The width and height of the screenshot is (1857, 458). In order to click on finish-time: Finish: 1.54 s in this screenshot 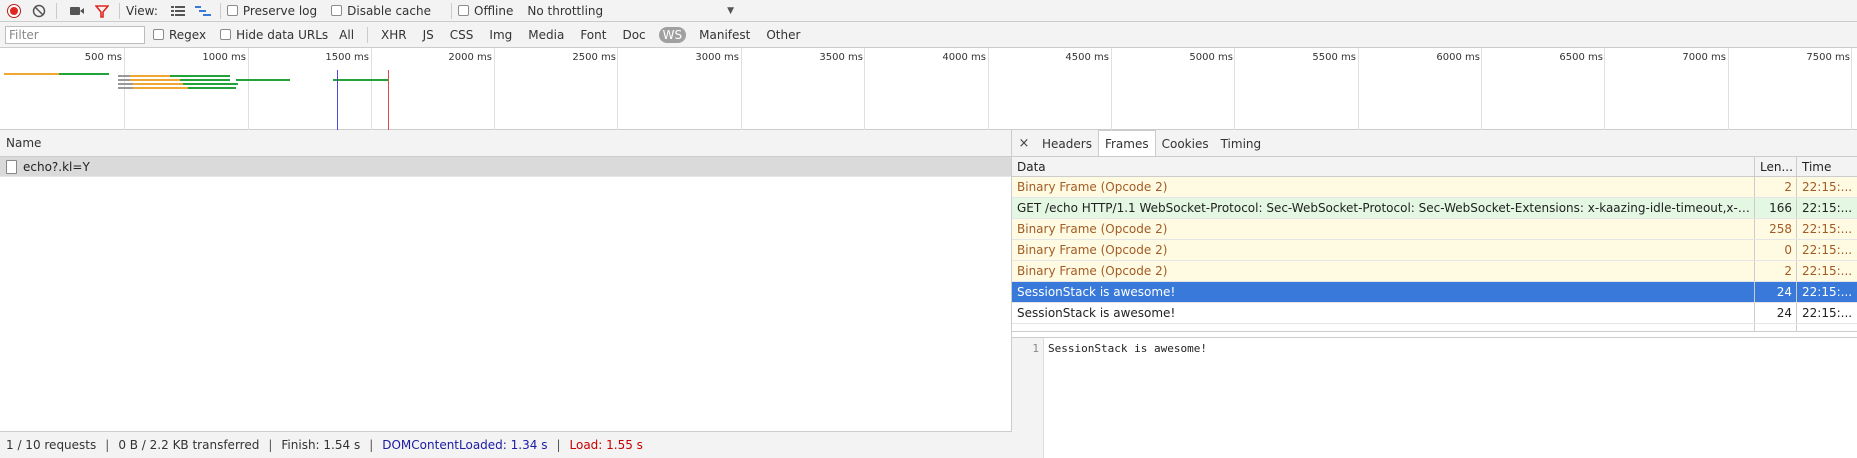, I will do `click(321, 445)`.